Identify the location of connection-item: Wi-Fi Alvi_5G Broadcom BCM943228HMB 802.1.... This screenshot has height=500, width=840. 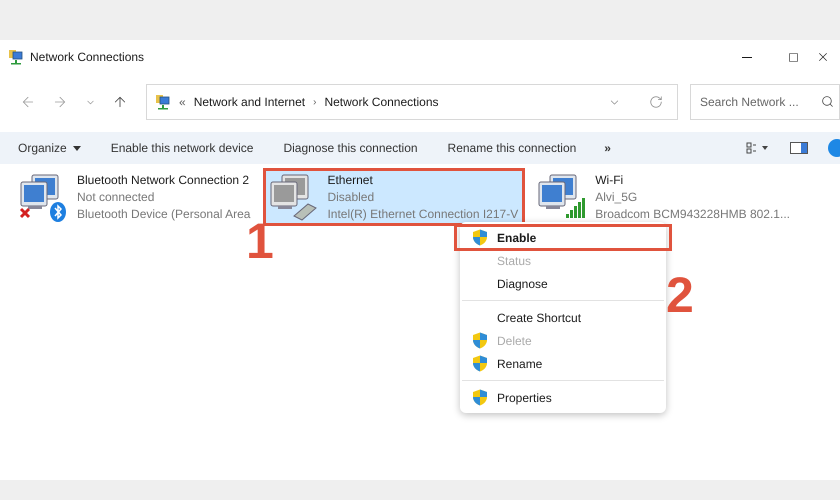
(664, 197).